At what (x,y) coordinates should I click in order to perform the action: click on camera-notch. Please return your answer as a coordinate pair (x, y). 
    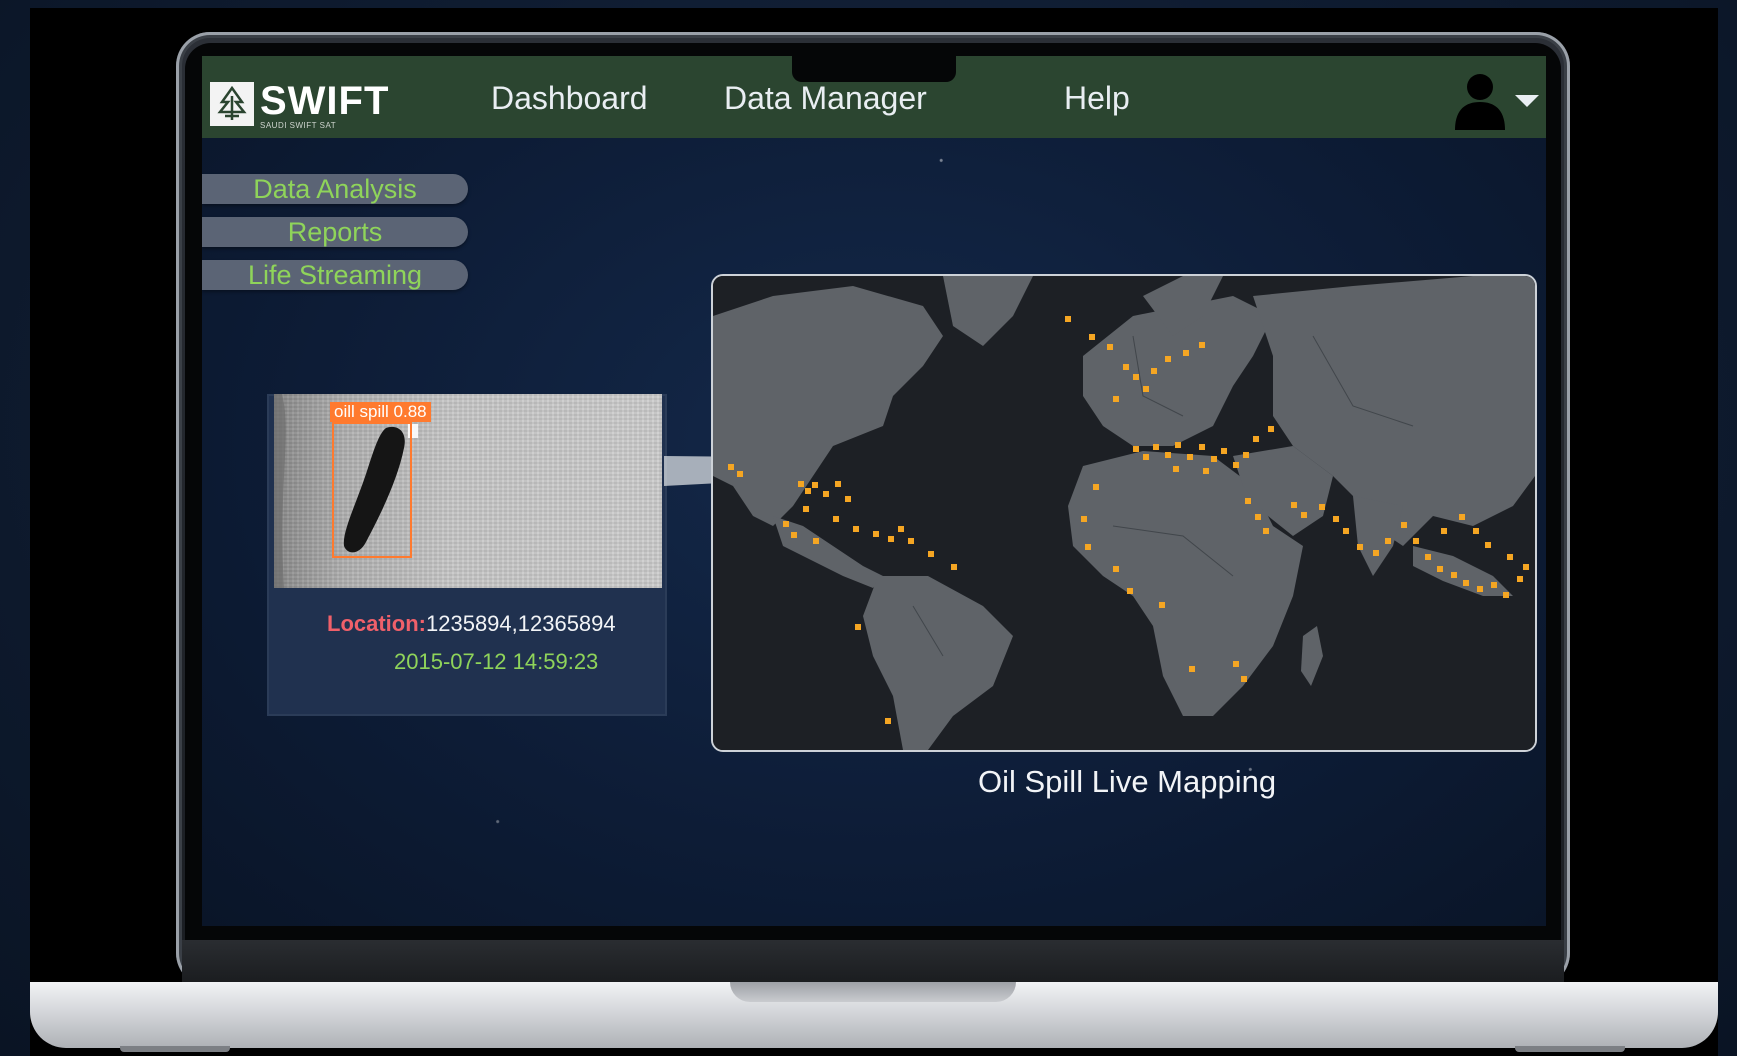
    Looking at the image, I should click on (874, 67).